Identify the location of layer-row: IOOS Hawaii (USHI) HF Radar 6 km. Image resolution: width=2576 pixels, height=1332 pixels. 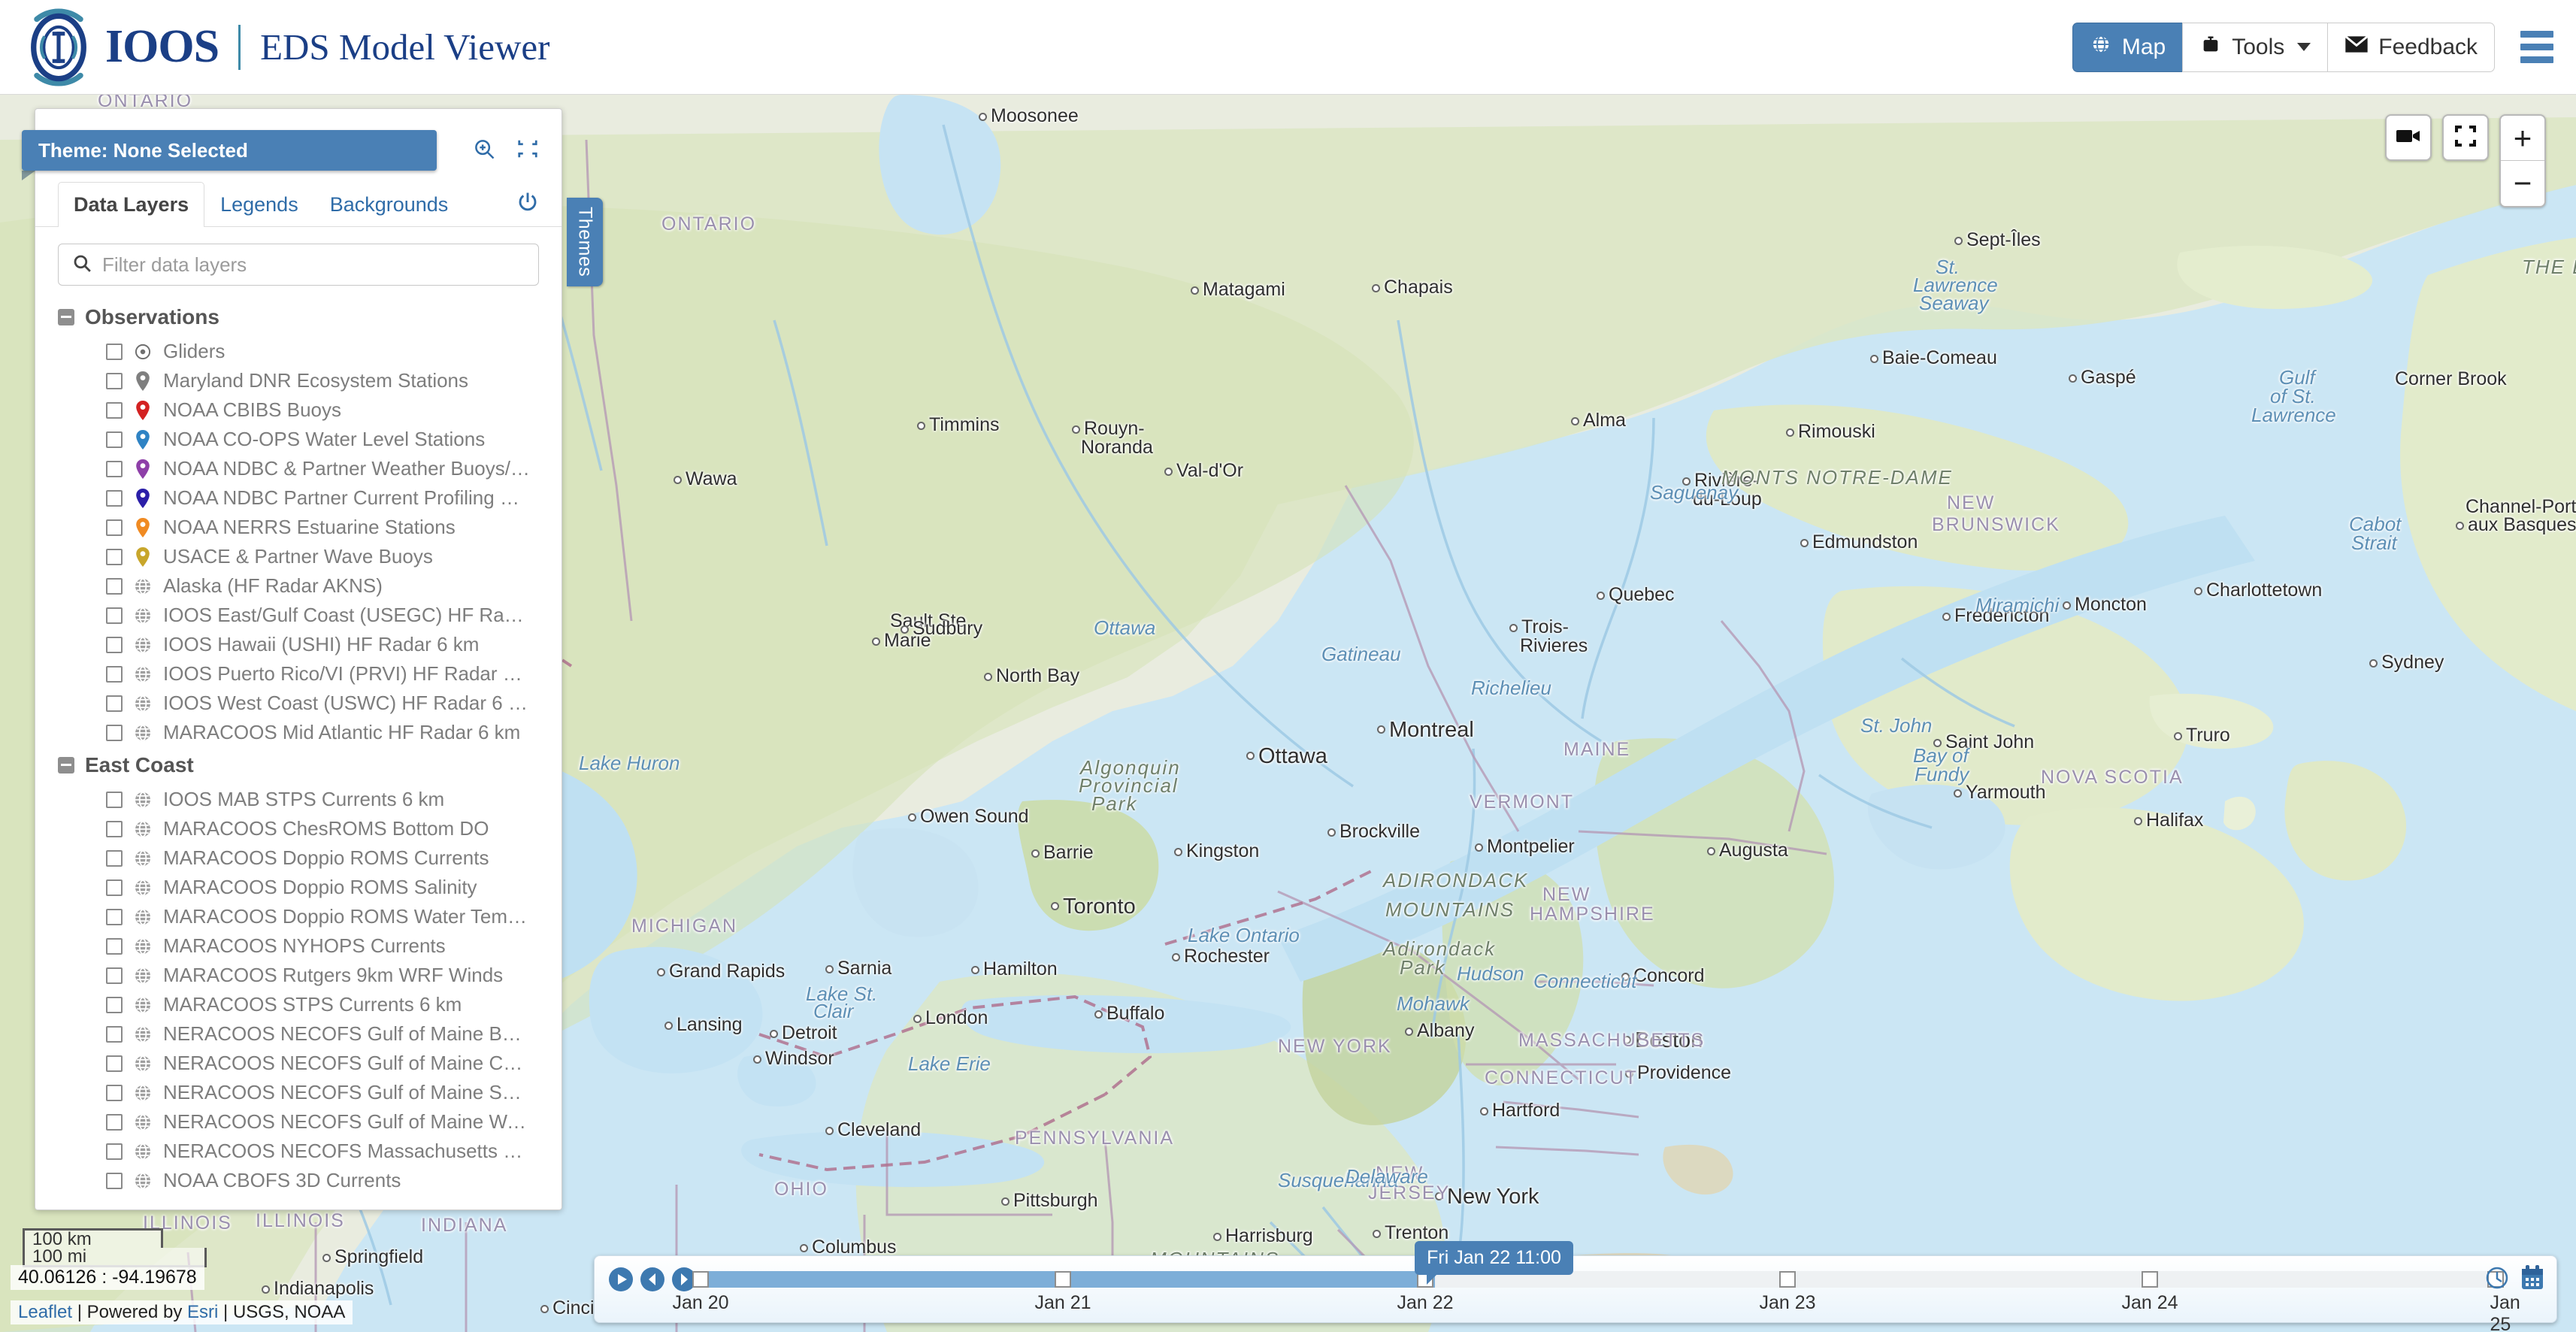
(298, 645).